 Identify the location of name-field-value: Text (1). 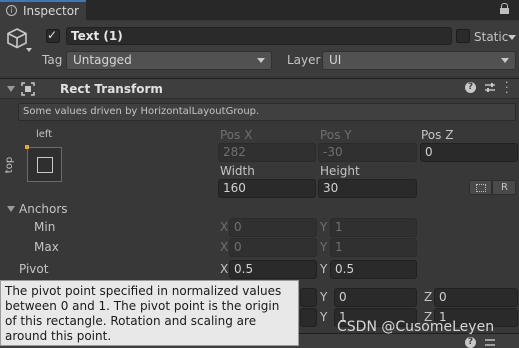
(97, 36).